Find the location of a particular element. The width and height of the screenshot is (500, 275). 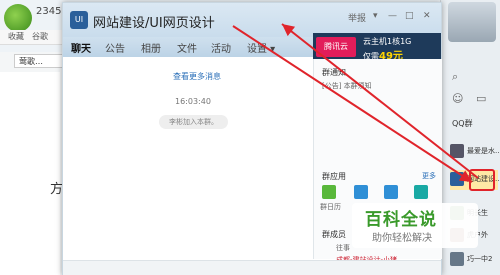

watermark-subtitle: 助你轻松解决 is located at coordinates (402, 238).